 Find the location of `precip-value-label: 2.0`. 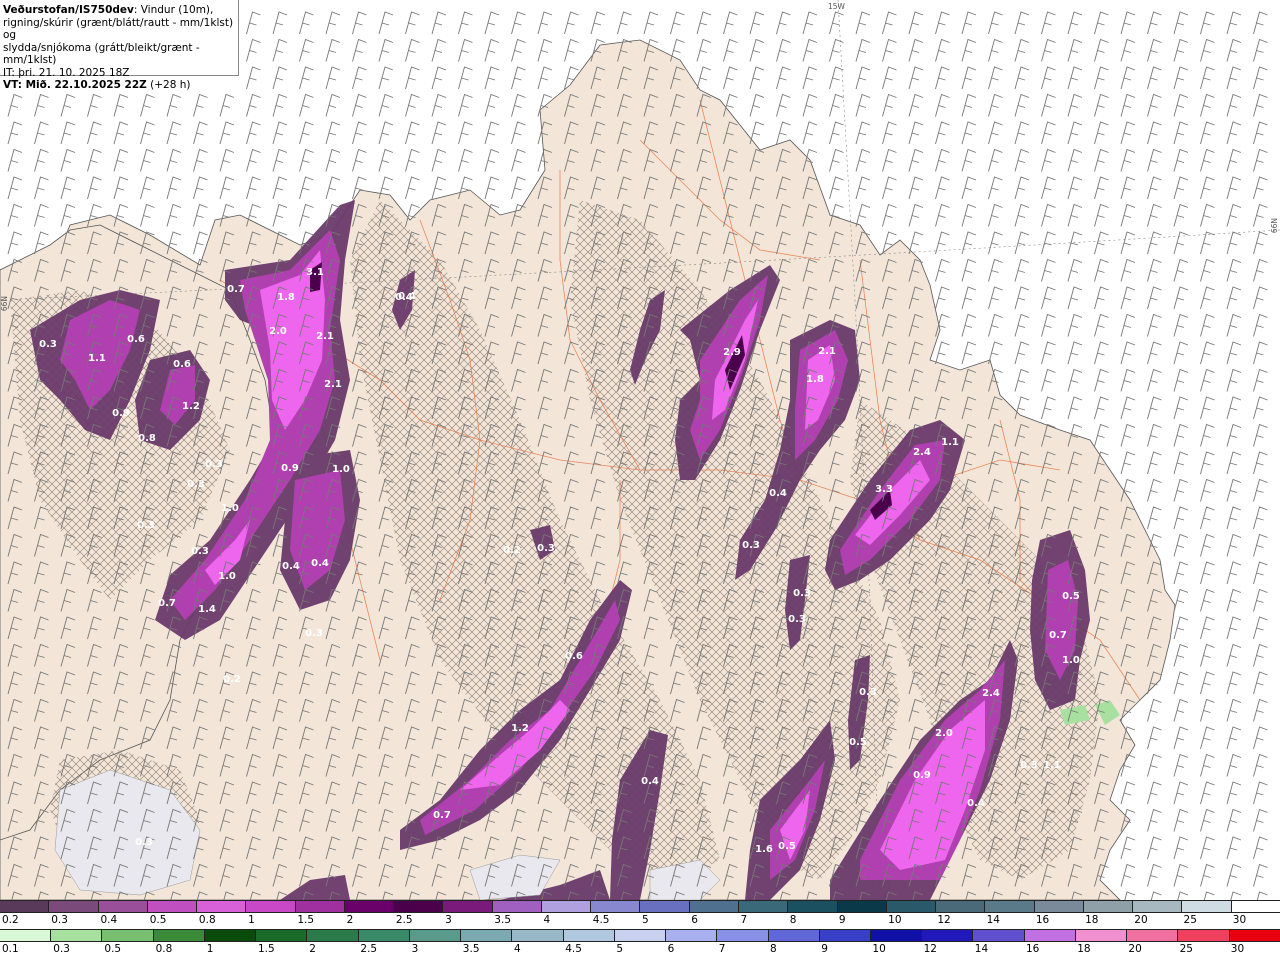

precip-value-label: 2.0 is located at coordinates (278, 331).